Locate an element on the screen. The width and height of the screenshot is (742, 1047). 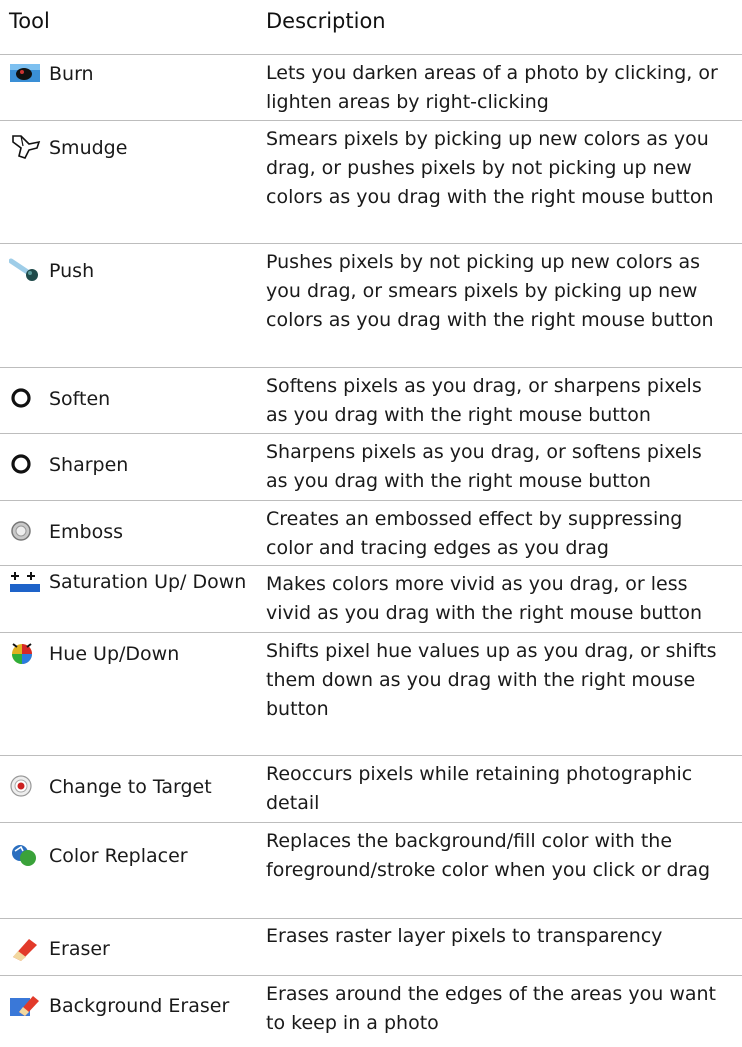
eraser-icon is located at coordinates (26, 948).